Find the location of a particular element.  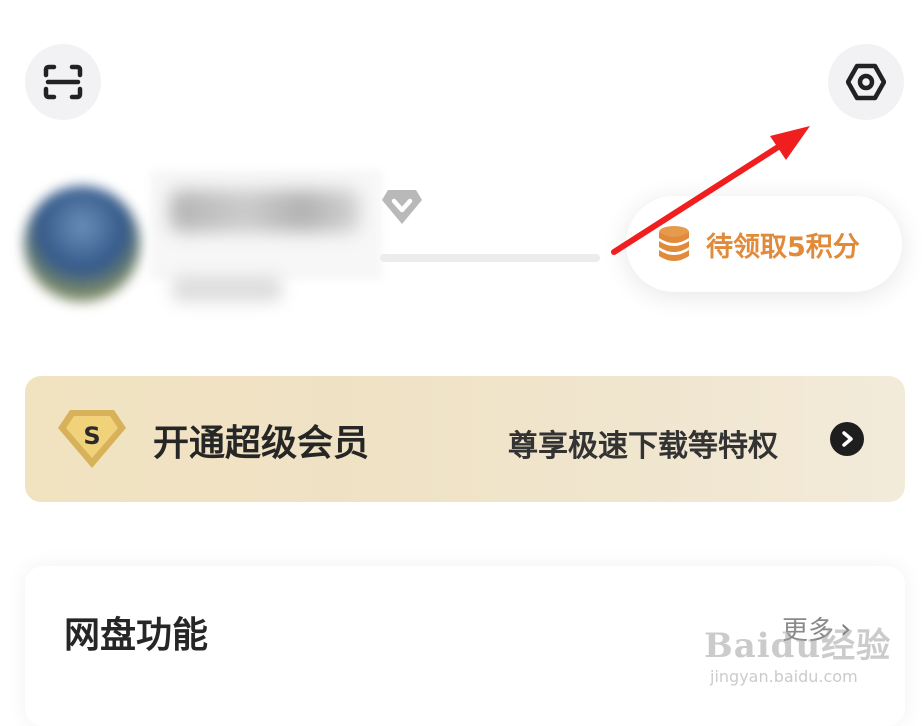

claim-points-label: 待领取5积分 is located at coordinates (783, 247).